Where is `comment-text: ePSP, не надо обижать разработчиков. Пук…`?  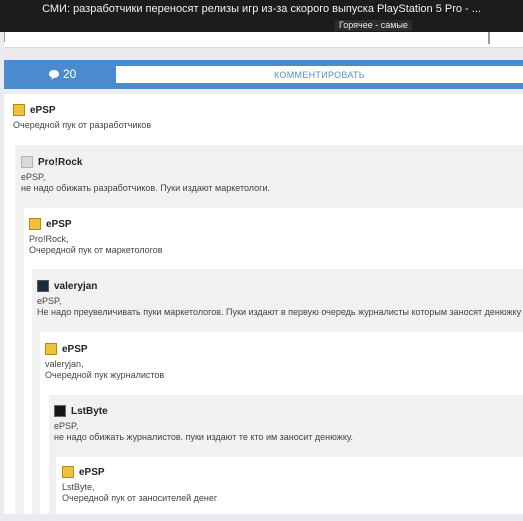
comment-text: ePSP, не надо обижать разработчиков. Пук… is located at coordinates (145, 182).